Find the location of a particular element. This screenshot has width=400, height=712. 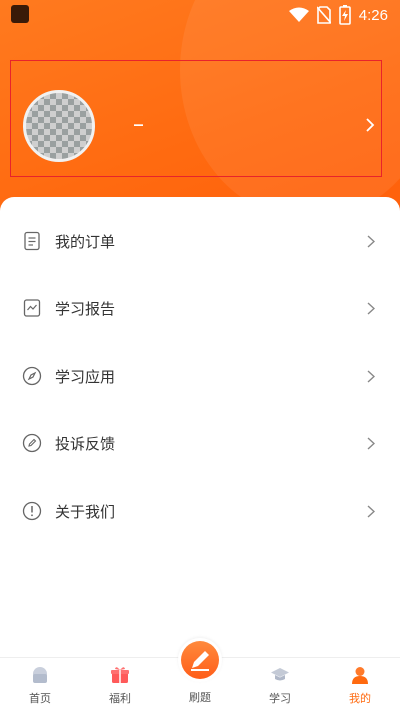

home-icon is located at coordinates (40, 675).